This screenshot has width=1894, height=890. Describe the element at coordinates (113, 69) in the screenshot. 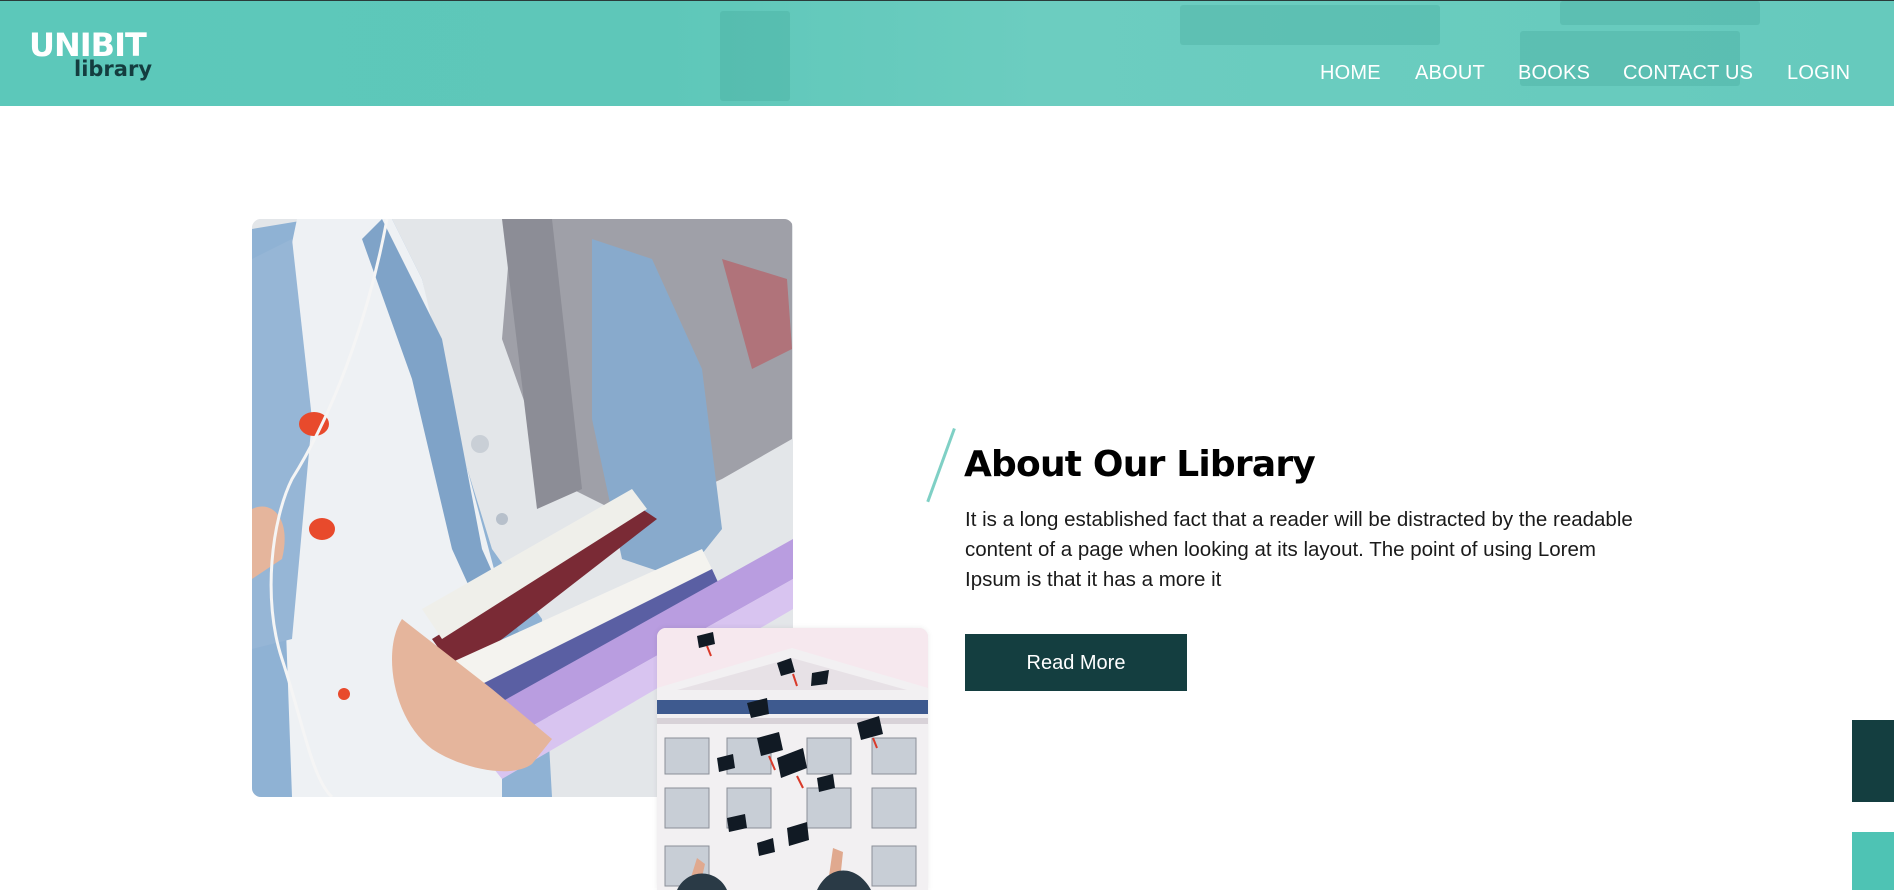

I see `logo-tagline: library` at that location.